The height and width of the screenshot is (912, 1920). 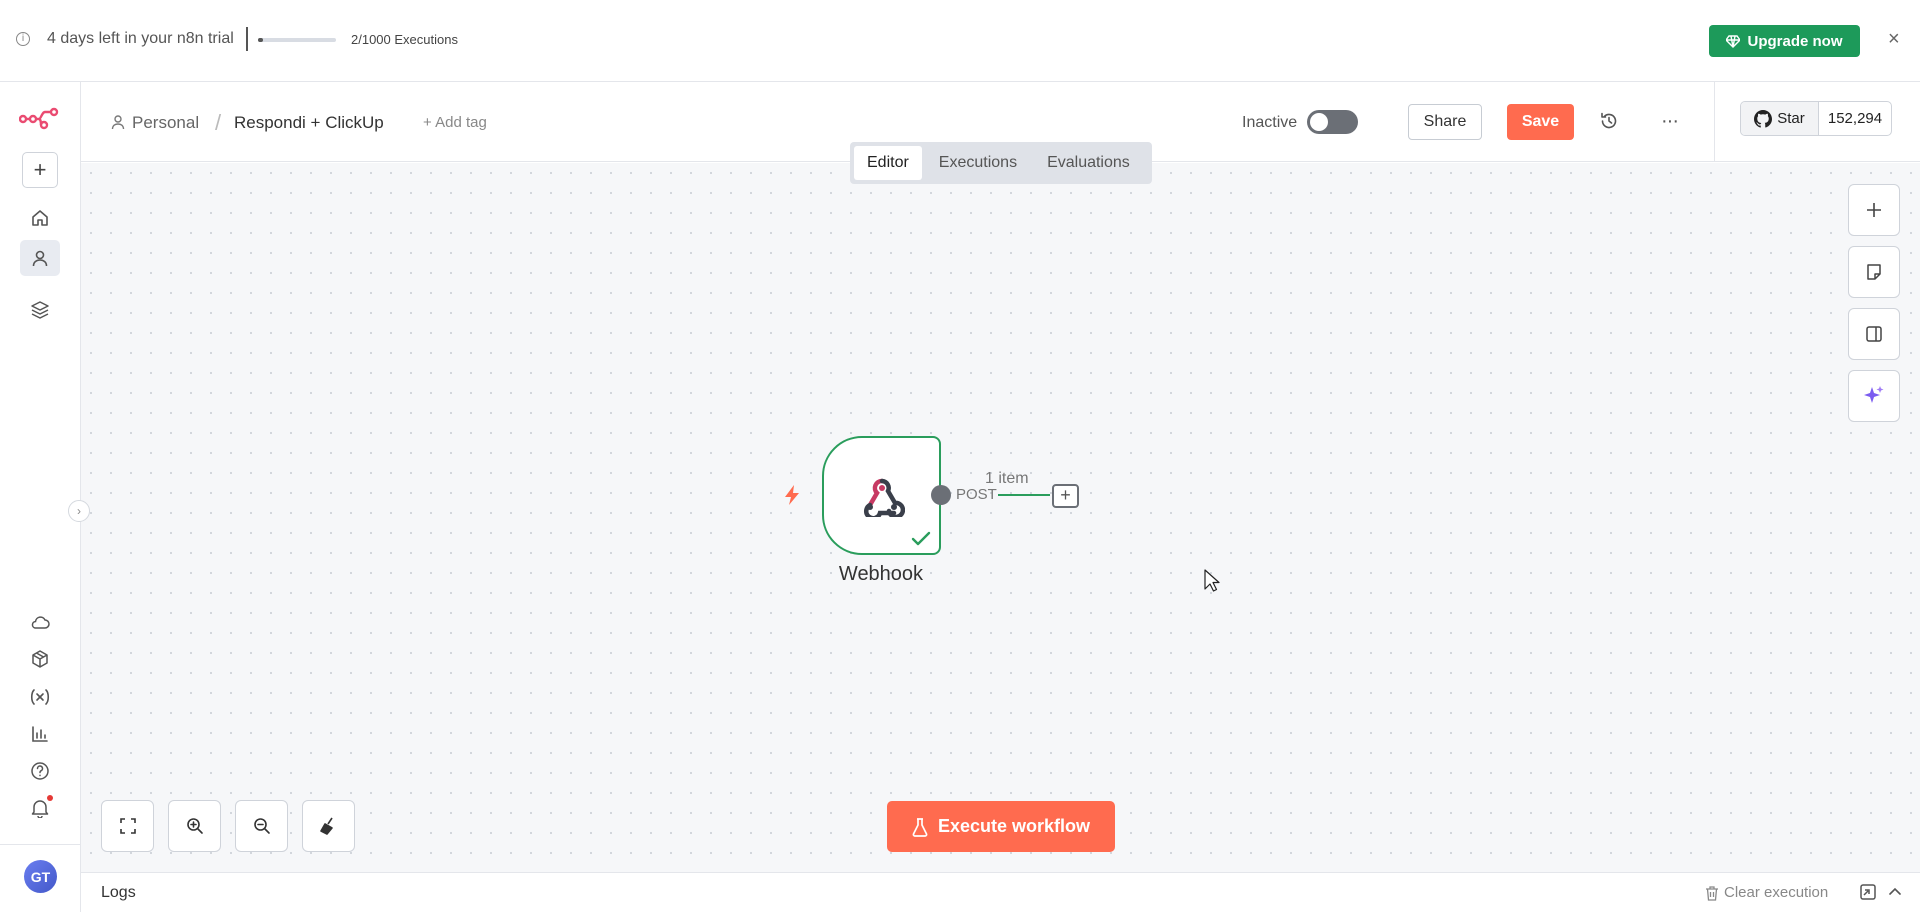 I want to click on github-icon, so click(x=1763, y=118).